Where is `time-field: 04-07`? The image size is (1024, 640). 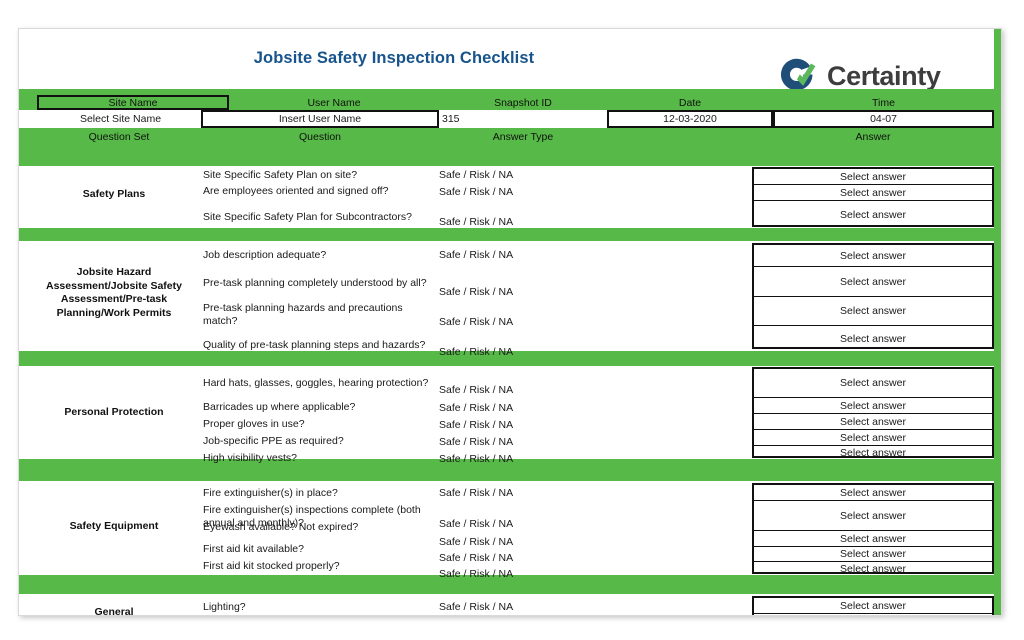
time-field: 04-07 is located at coordinates (883, 119).